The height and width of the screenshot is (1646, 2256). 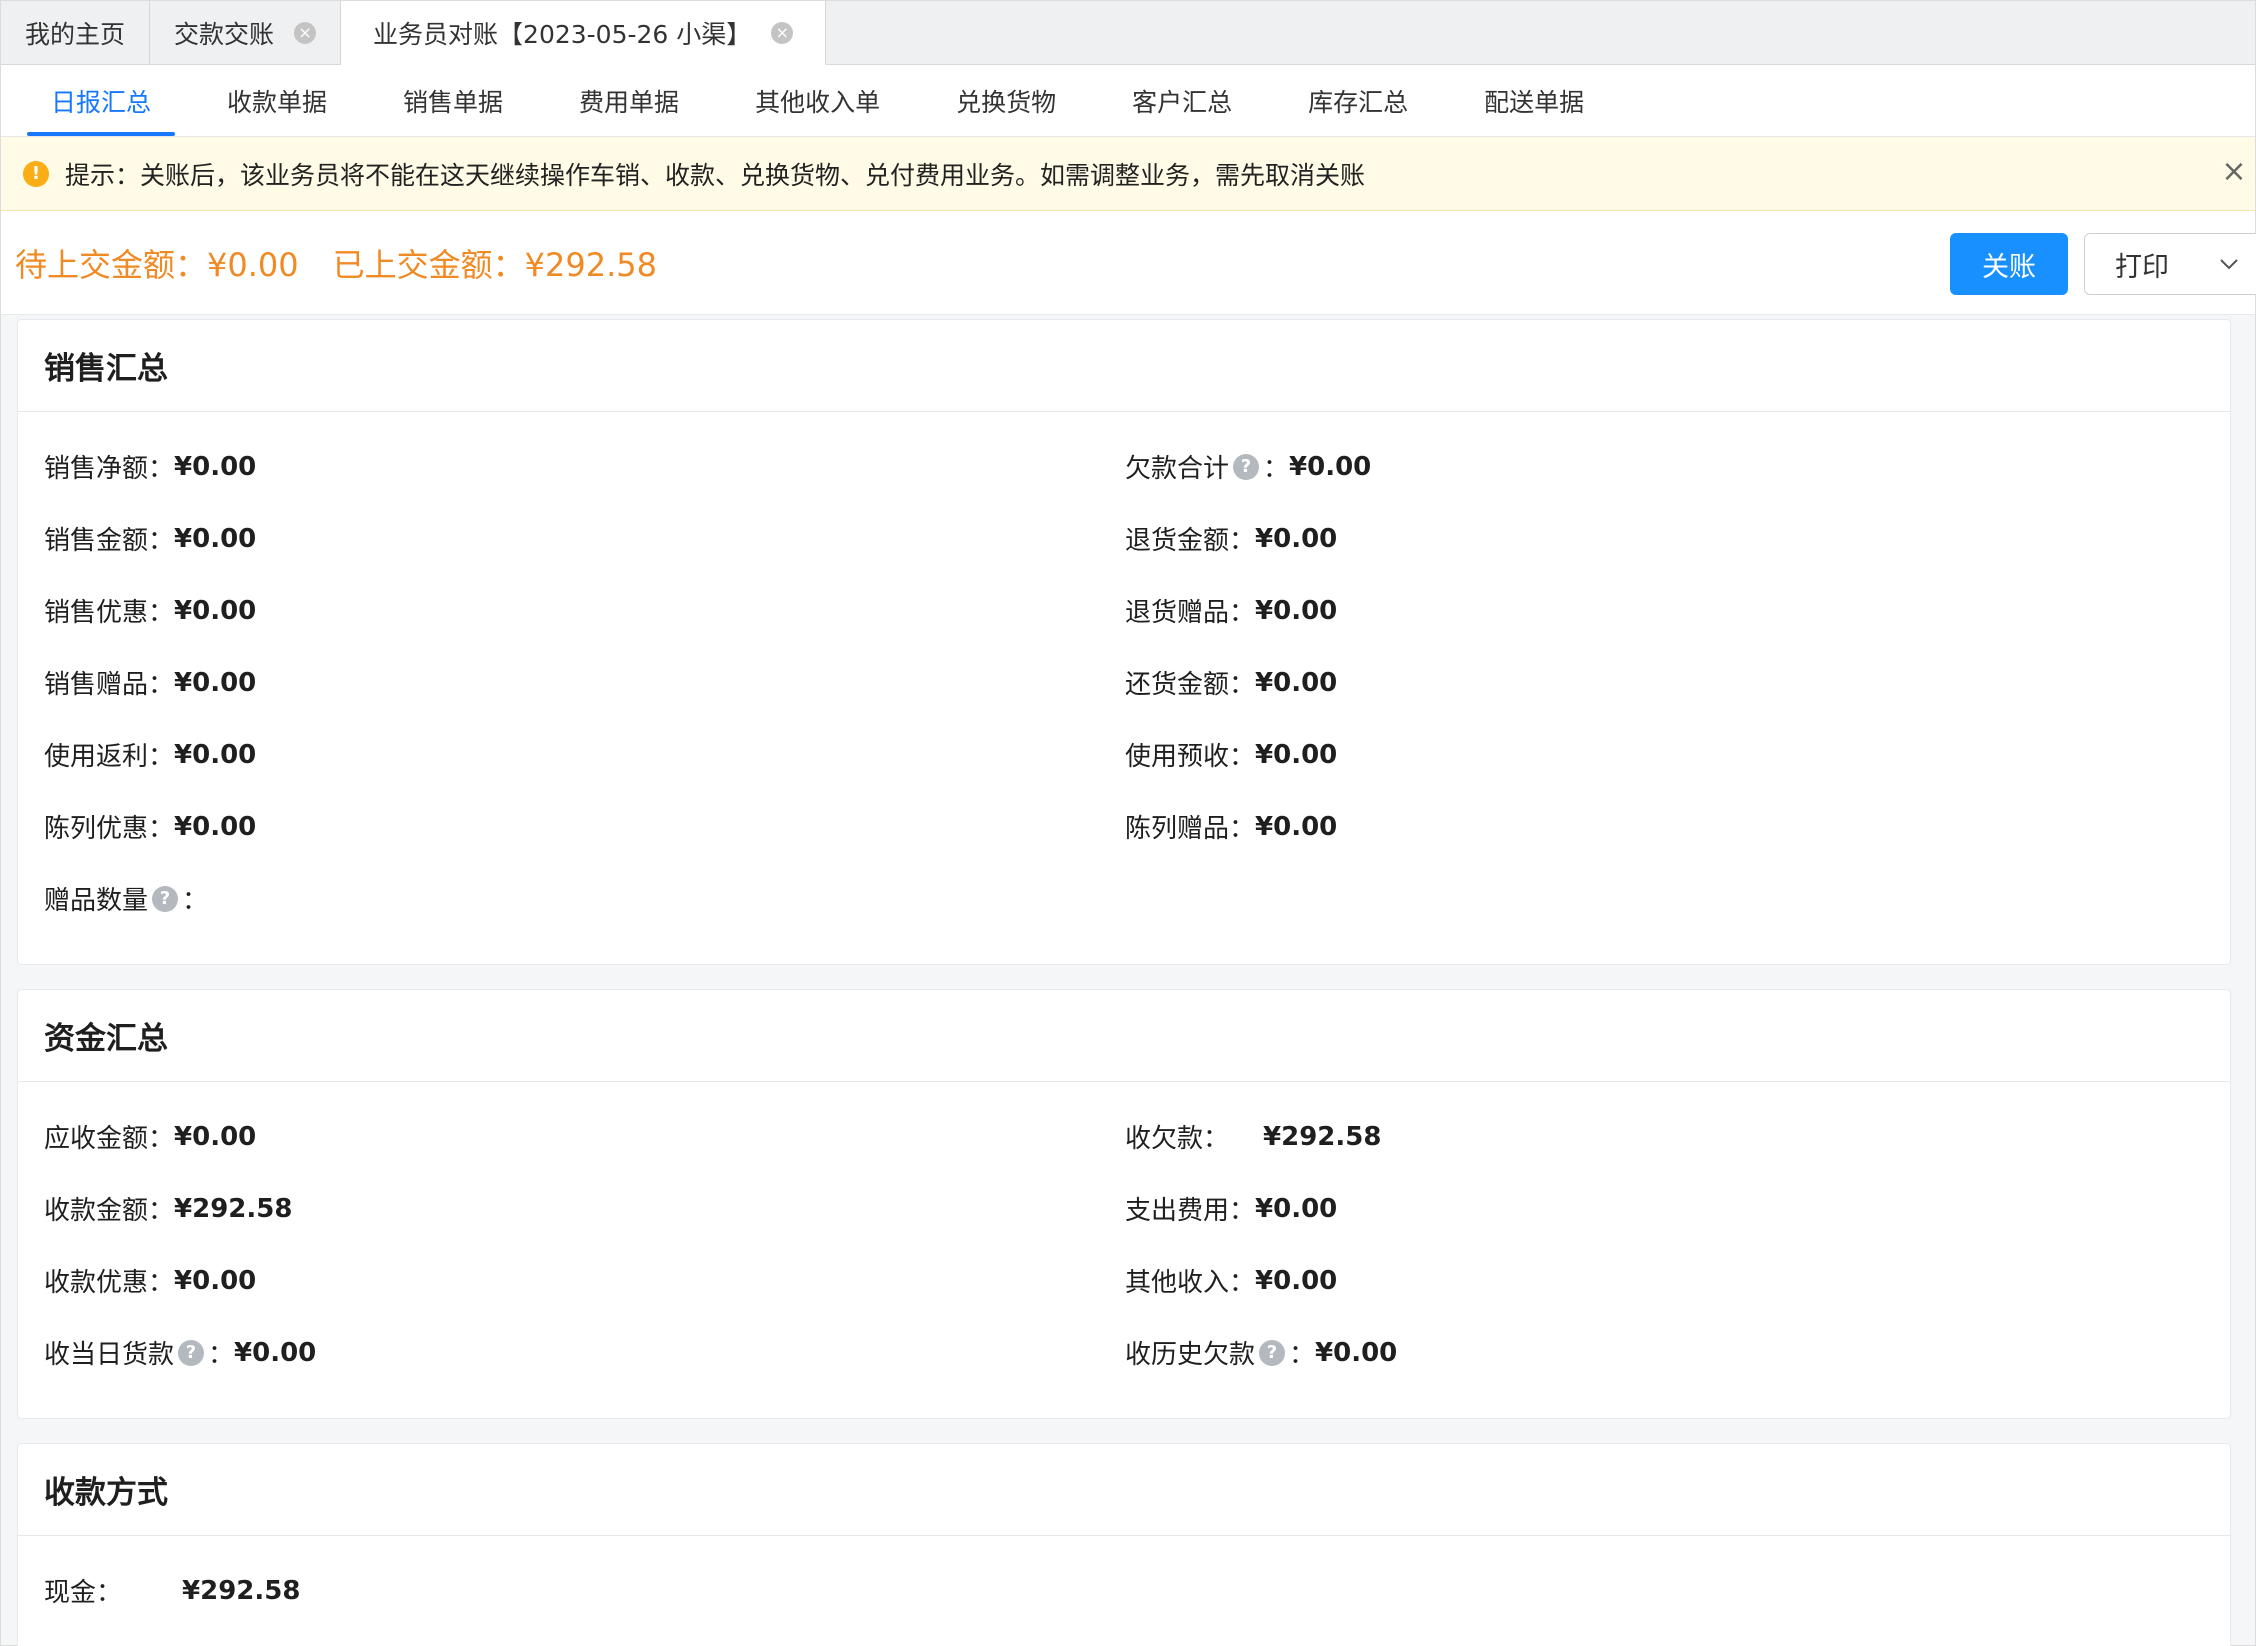 What do you see at coordinates (150, 612) in the screenshot?
I see `sales-discount-row: 销售优惠： ¥0.00` at bounding box center [150, 612].